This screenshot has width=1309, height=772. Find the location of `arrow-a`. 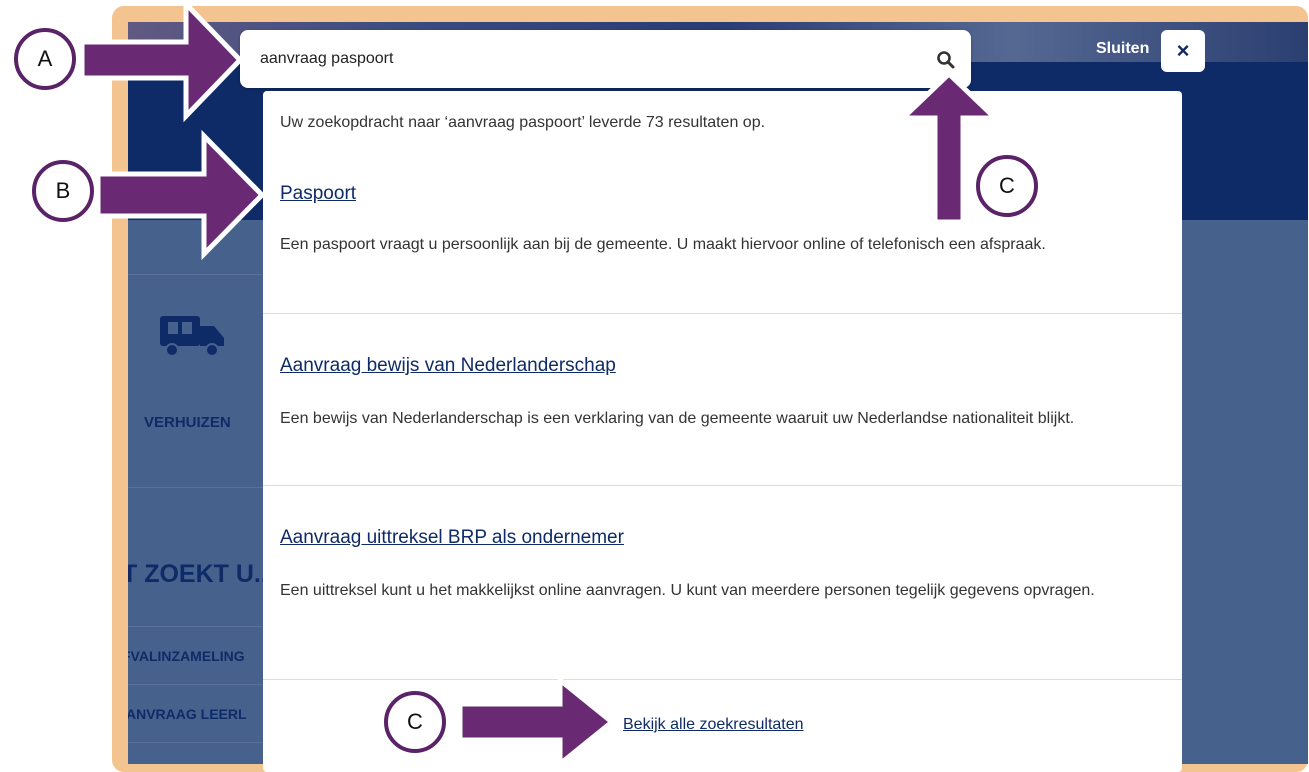

arrow-a is located at coordinates (161, 61).